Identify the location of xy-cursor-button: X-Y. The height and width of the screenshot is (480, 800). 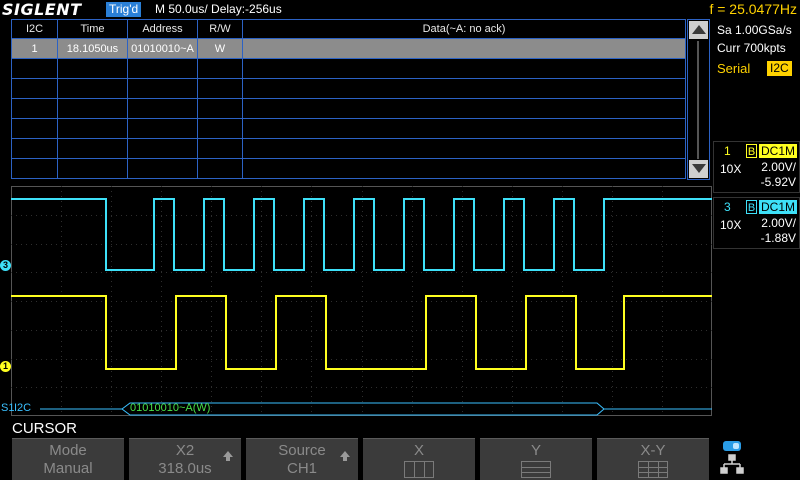
(653, 459).